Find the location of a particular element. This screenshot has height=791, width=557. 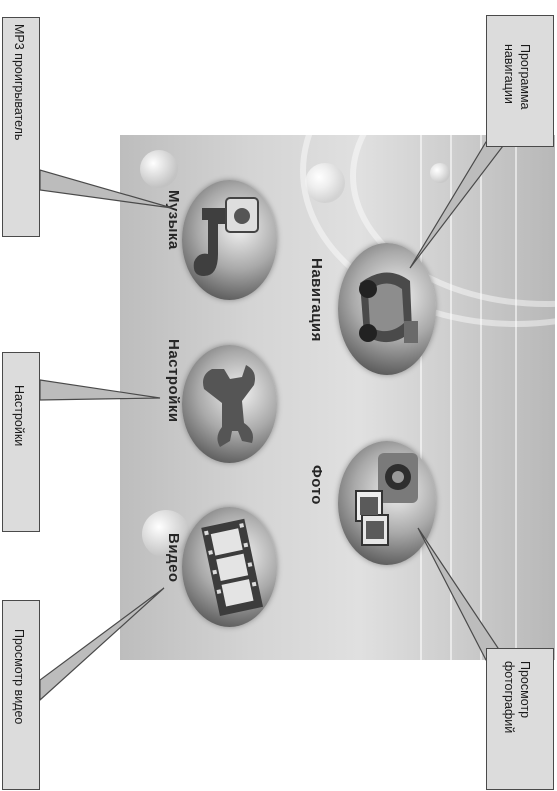

callout-text: Программа is located at coordinates (525, 77).